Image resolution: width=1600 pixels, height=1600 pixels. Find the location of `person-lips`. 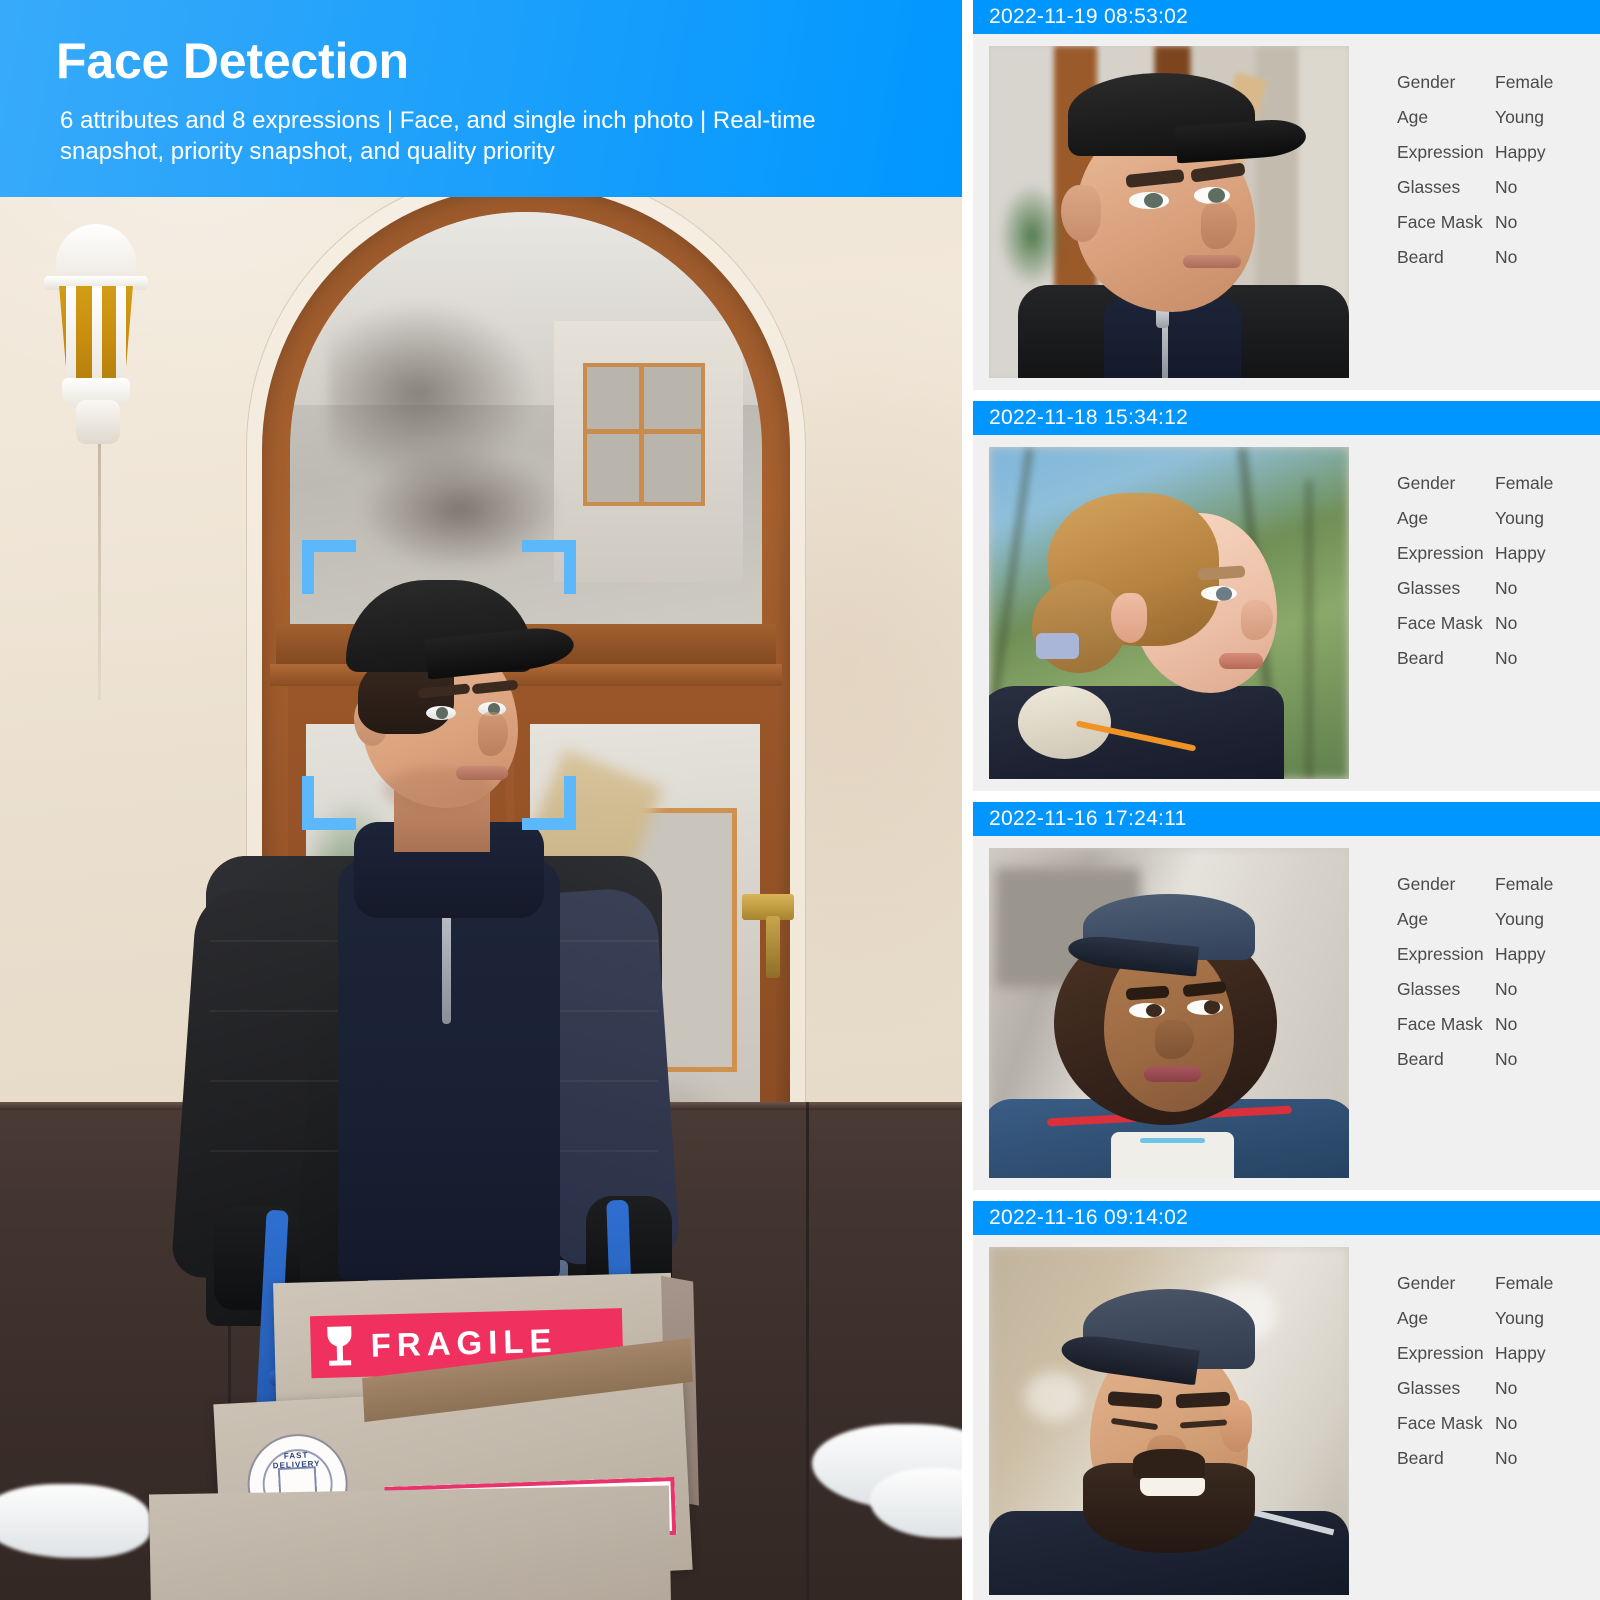

person-lips is located at coordinates (482, 773).